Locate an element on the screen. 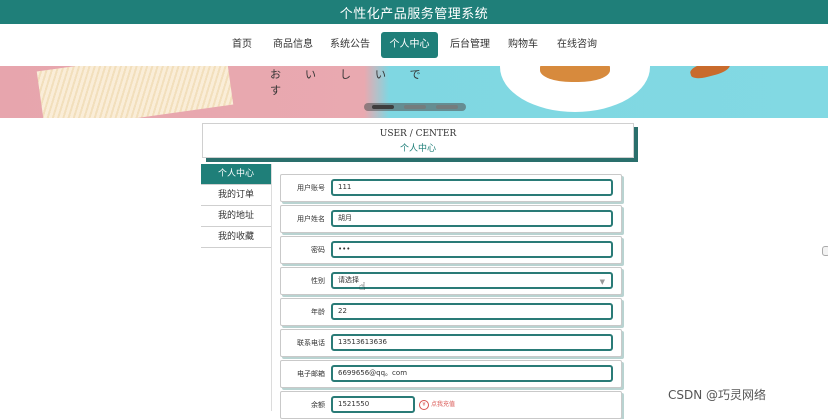 The height and width of the screenshot is (419, 828). balance-label: 余额 is located at coordinates (318, 405).